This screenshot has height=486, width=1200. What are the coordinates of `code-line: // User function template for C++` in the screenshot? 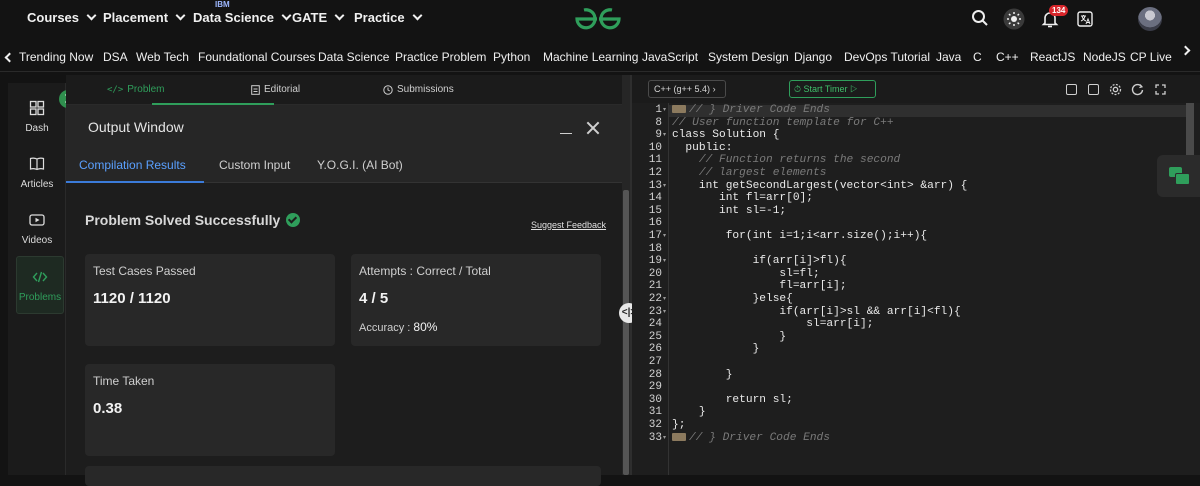 It's located at (783, 123).